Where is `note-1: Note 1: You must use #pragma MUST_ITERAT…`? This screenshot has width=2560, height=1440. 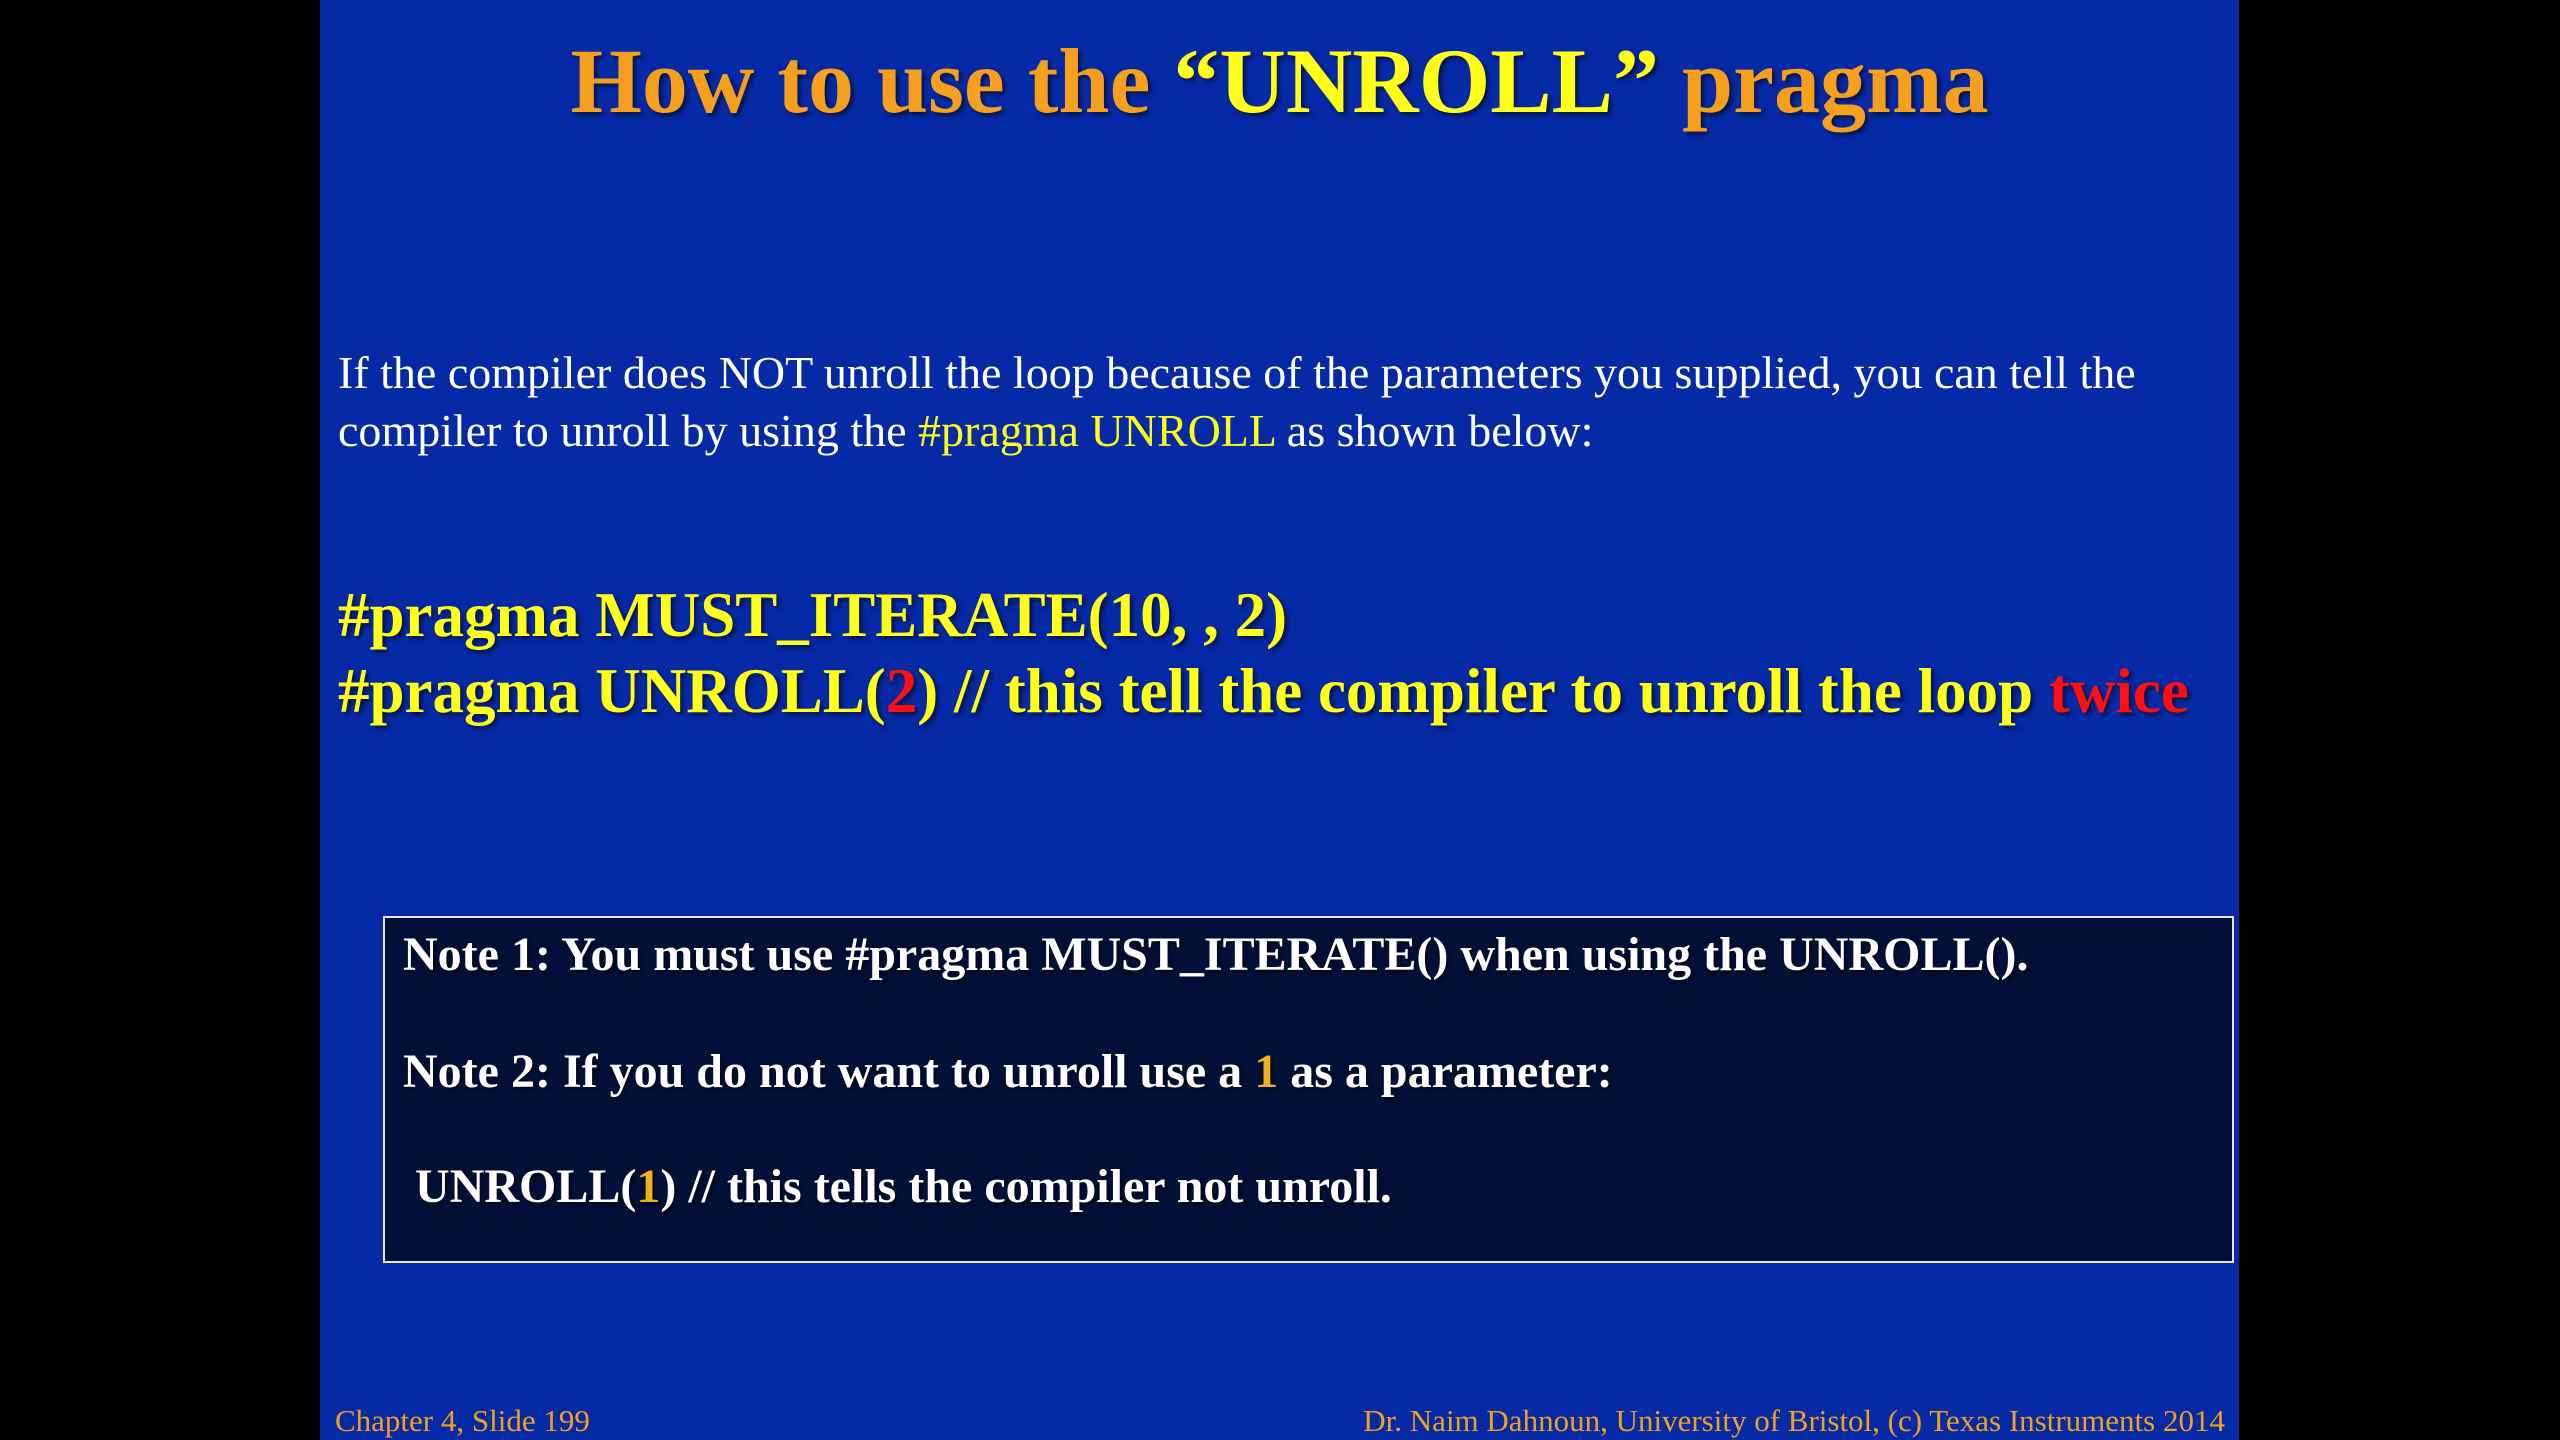
note-1: Note 1: You must use #pragma MUST_ITERAT… is located at coordinates (1216, 954).